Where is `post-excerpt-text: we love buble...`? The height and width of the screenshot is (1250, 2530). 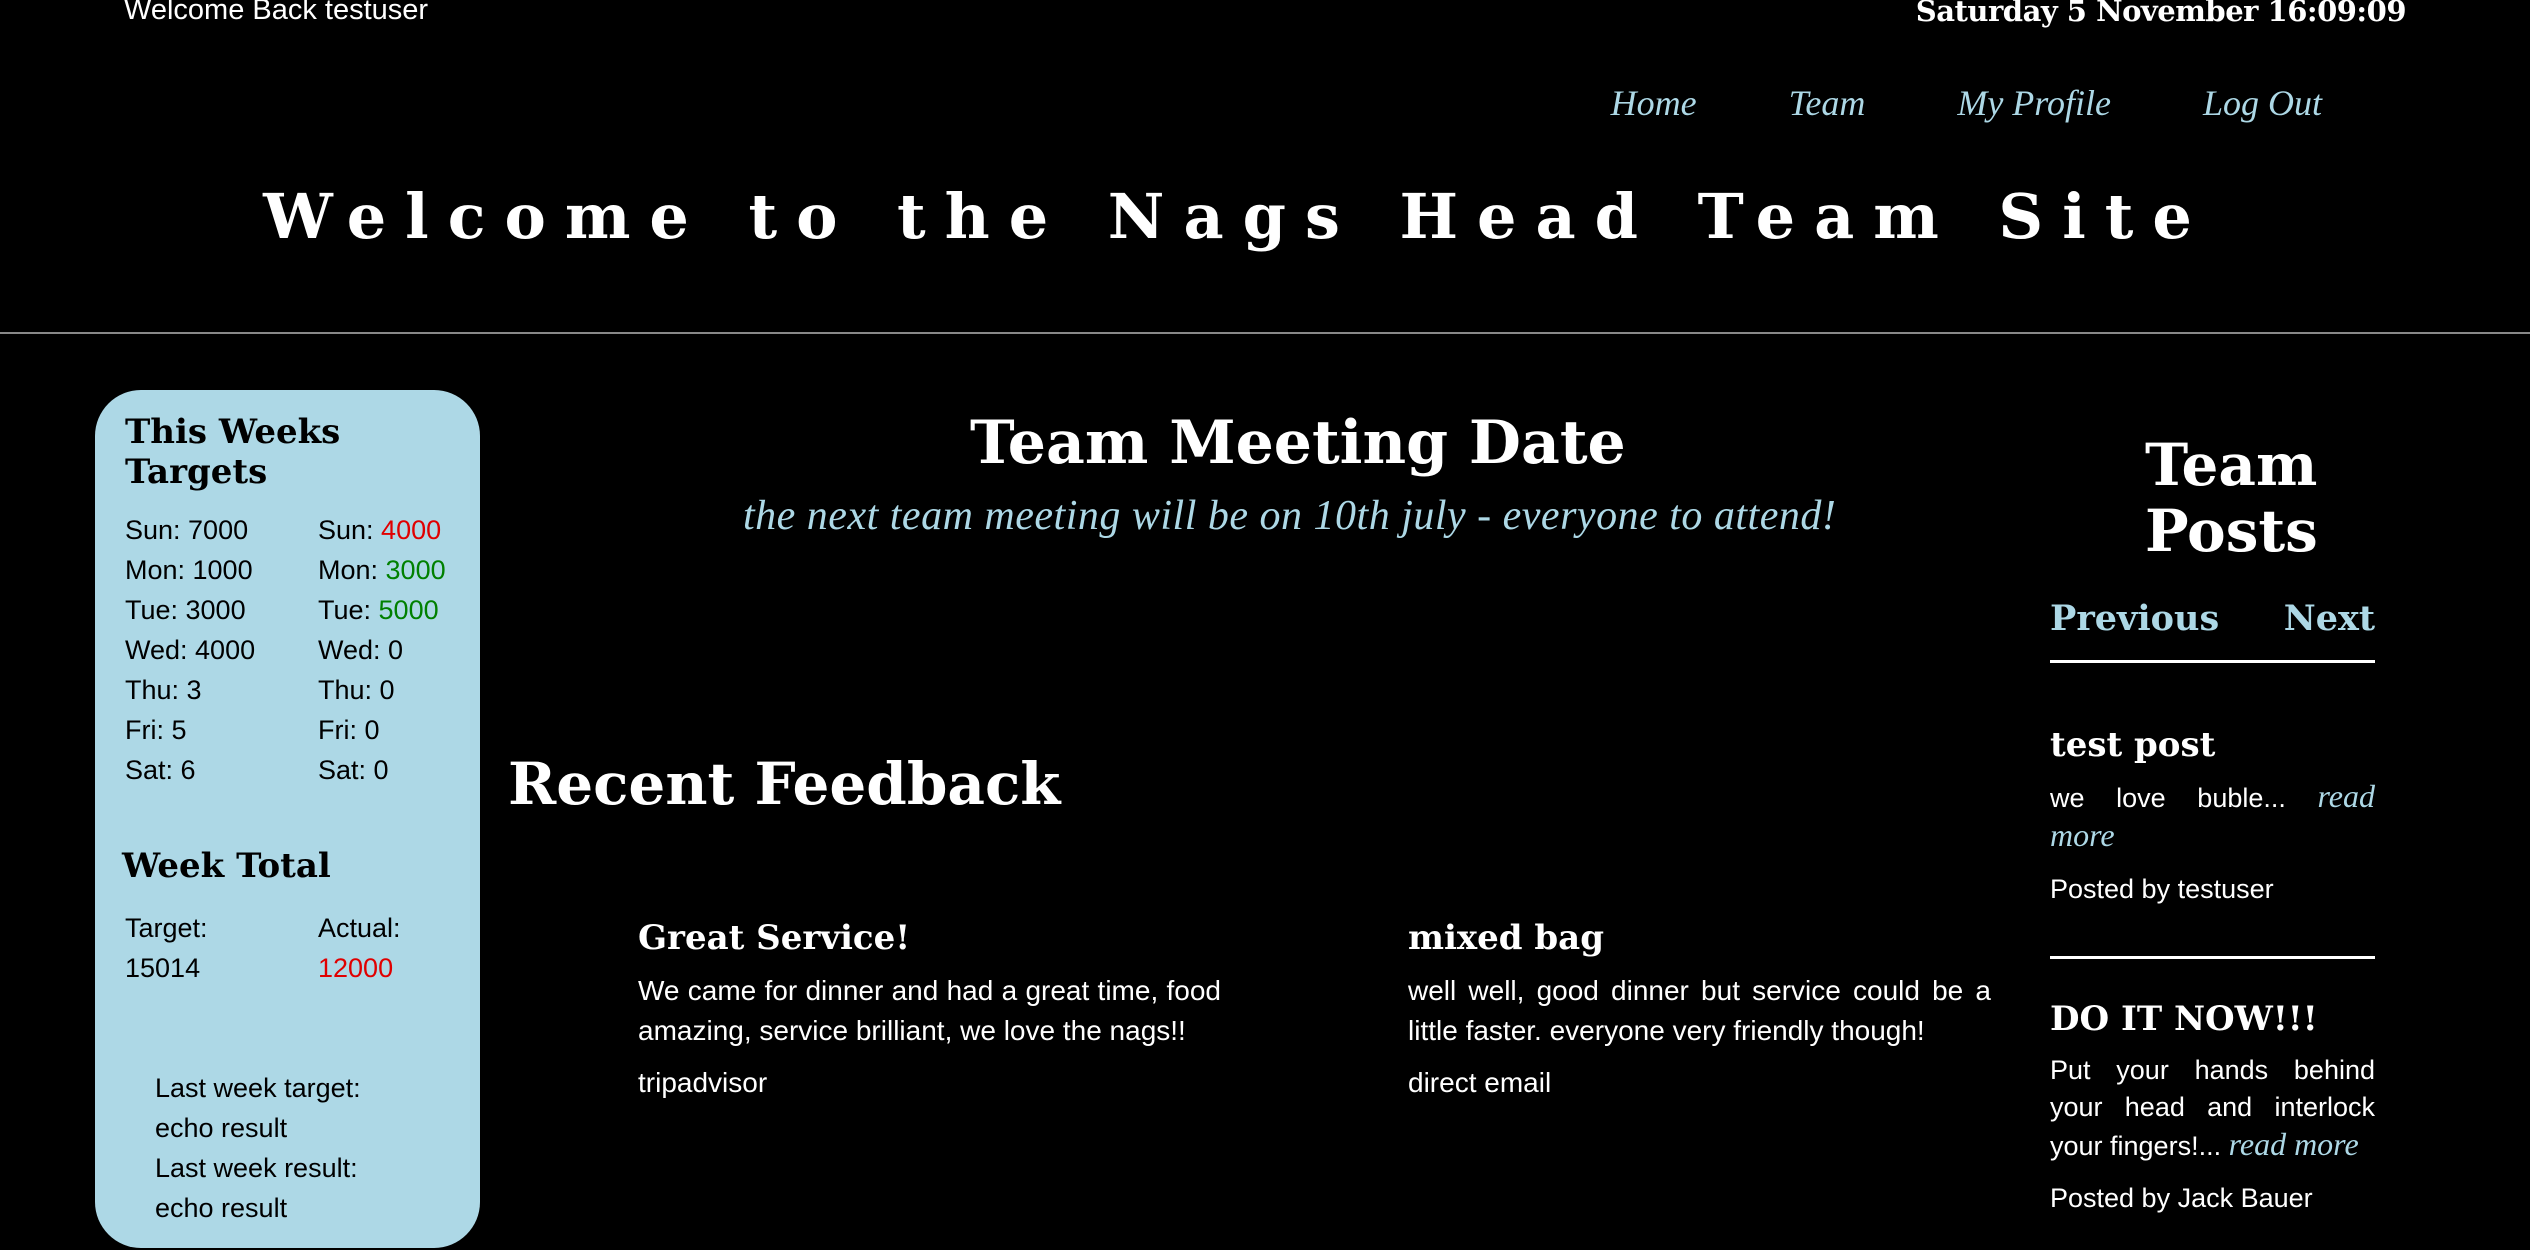
post-excerpt-text: we love buble... is located at coordinates (2168, 798).